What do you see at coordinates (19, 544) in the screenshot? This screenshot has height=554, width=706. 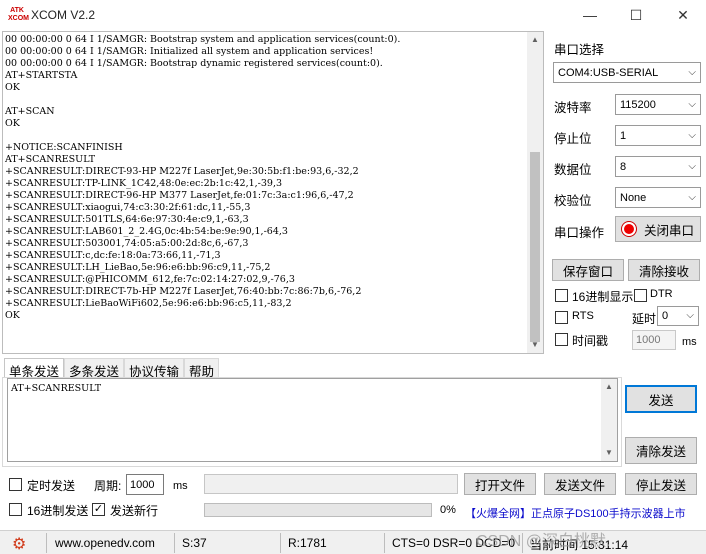 I see `gear-icon: ⚙` at bounding box center [19, 544].